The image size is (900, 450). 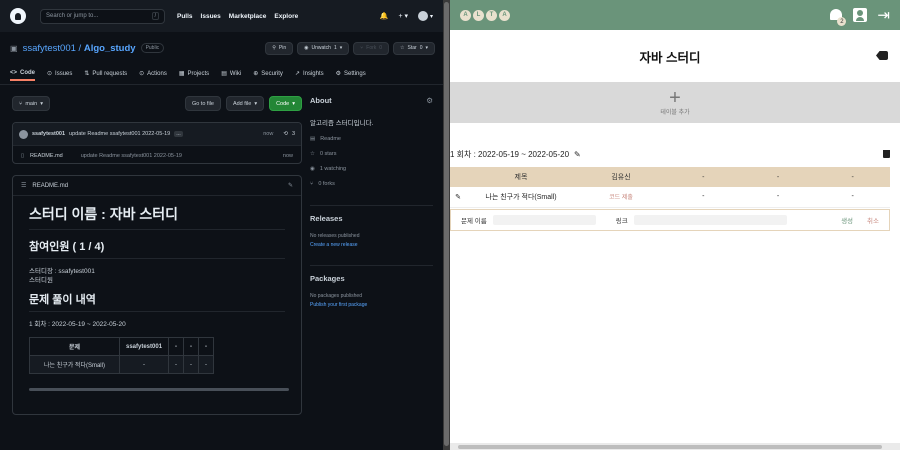 I want to click on tab-label: Actions, so click(x=157, y=73).